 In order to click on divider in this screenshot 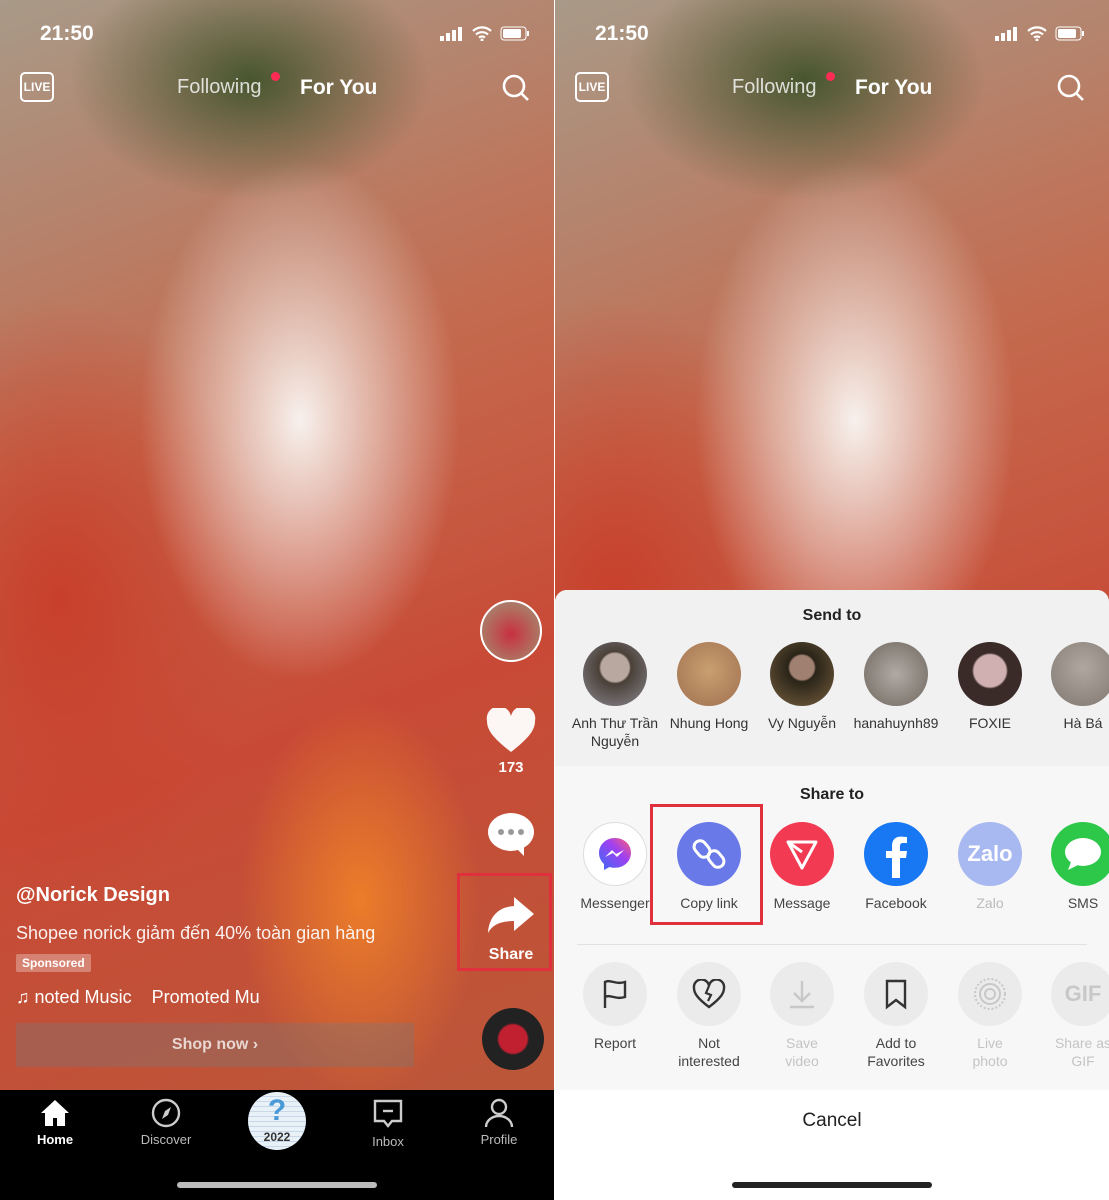, I will do `click(832, 944)`.